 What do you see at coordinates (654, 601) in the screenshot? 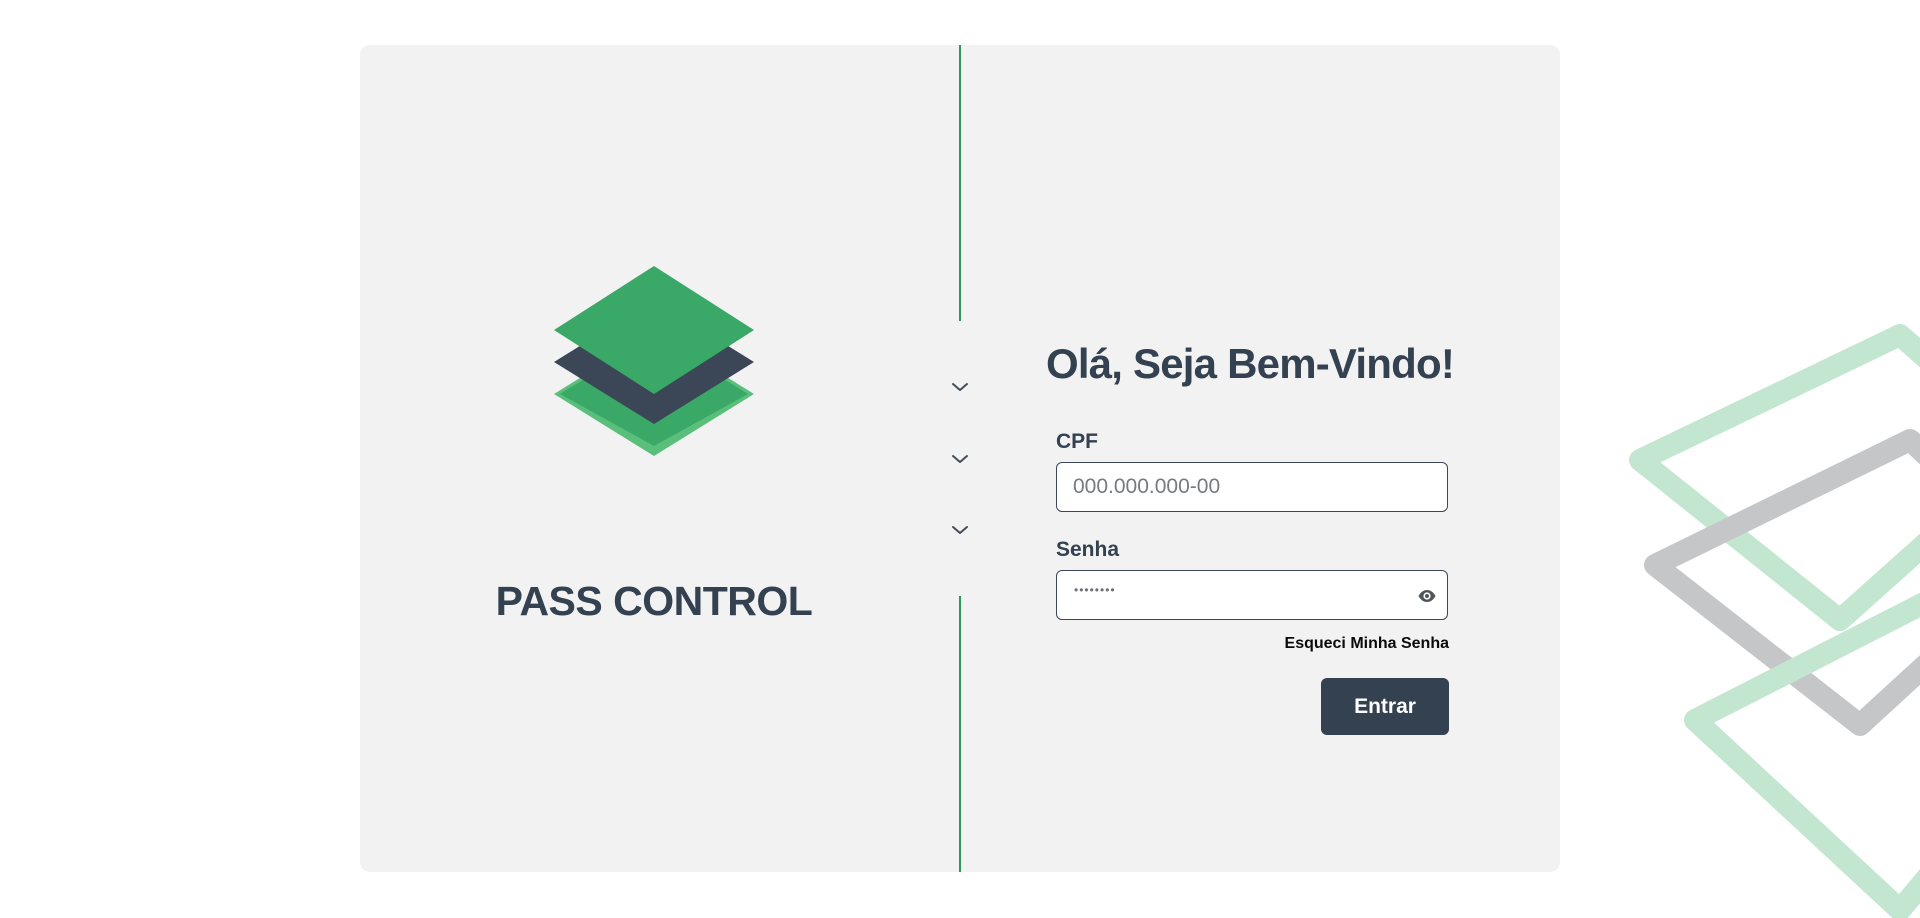
I see `brand-name: PASS CONTROL` at bounding box center [654, 601].